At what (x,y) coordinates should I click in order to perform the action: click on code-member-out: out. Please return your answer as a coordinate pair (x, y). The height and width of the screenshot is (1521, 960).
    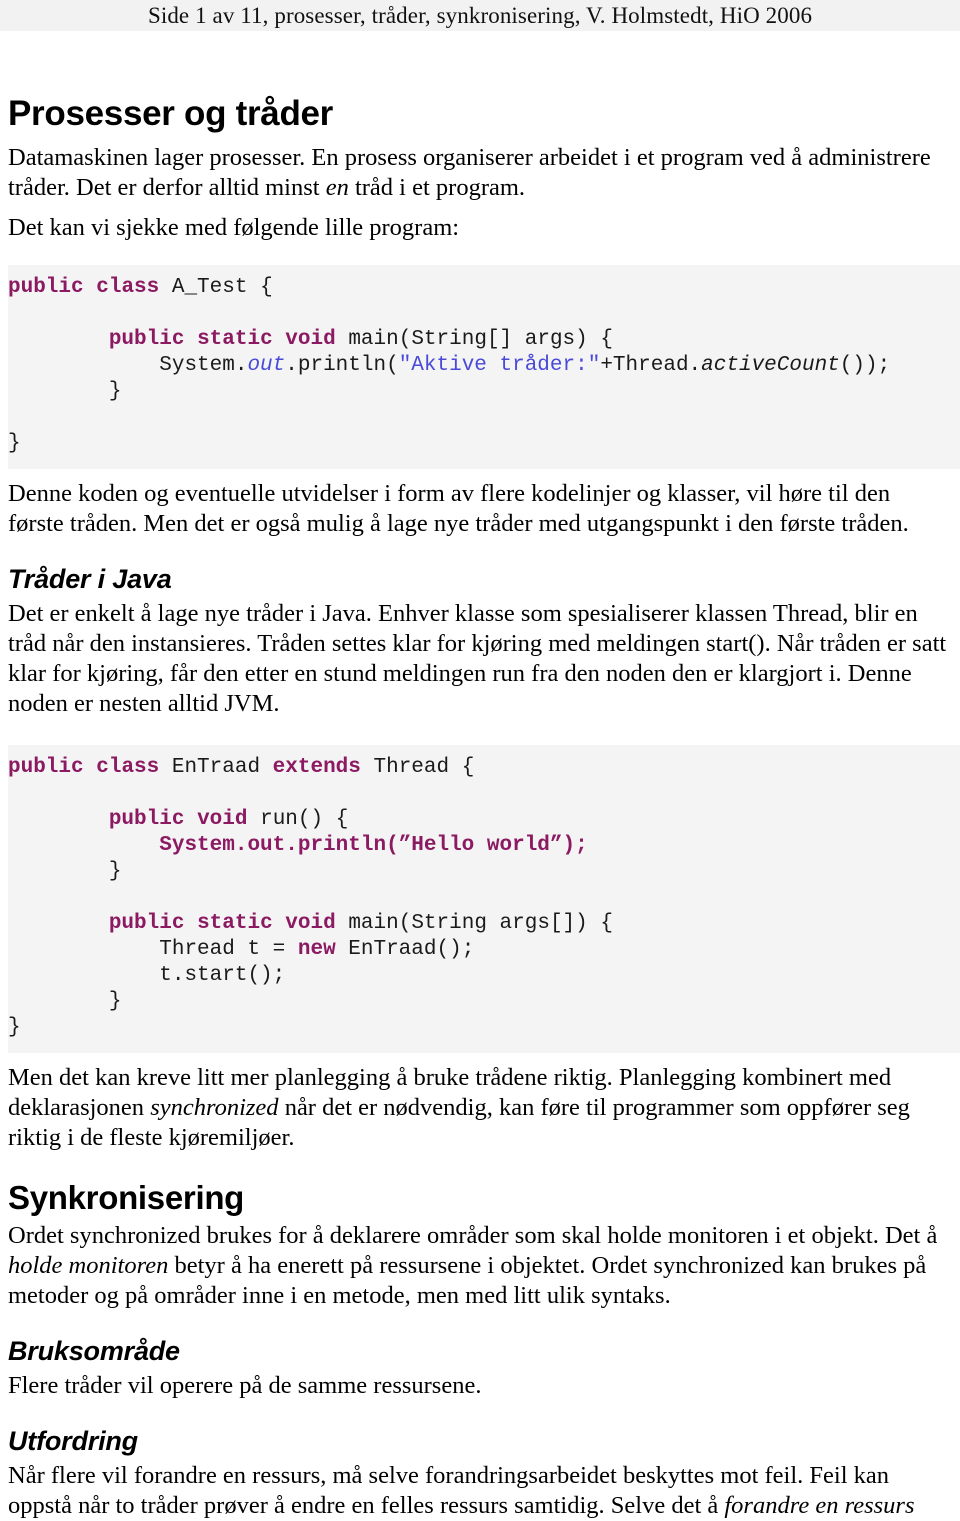
    Looking at the image, I should click on (266, 365).